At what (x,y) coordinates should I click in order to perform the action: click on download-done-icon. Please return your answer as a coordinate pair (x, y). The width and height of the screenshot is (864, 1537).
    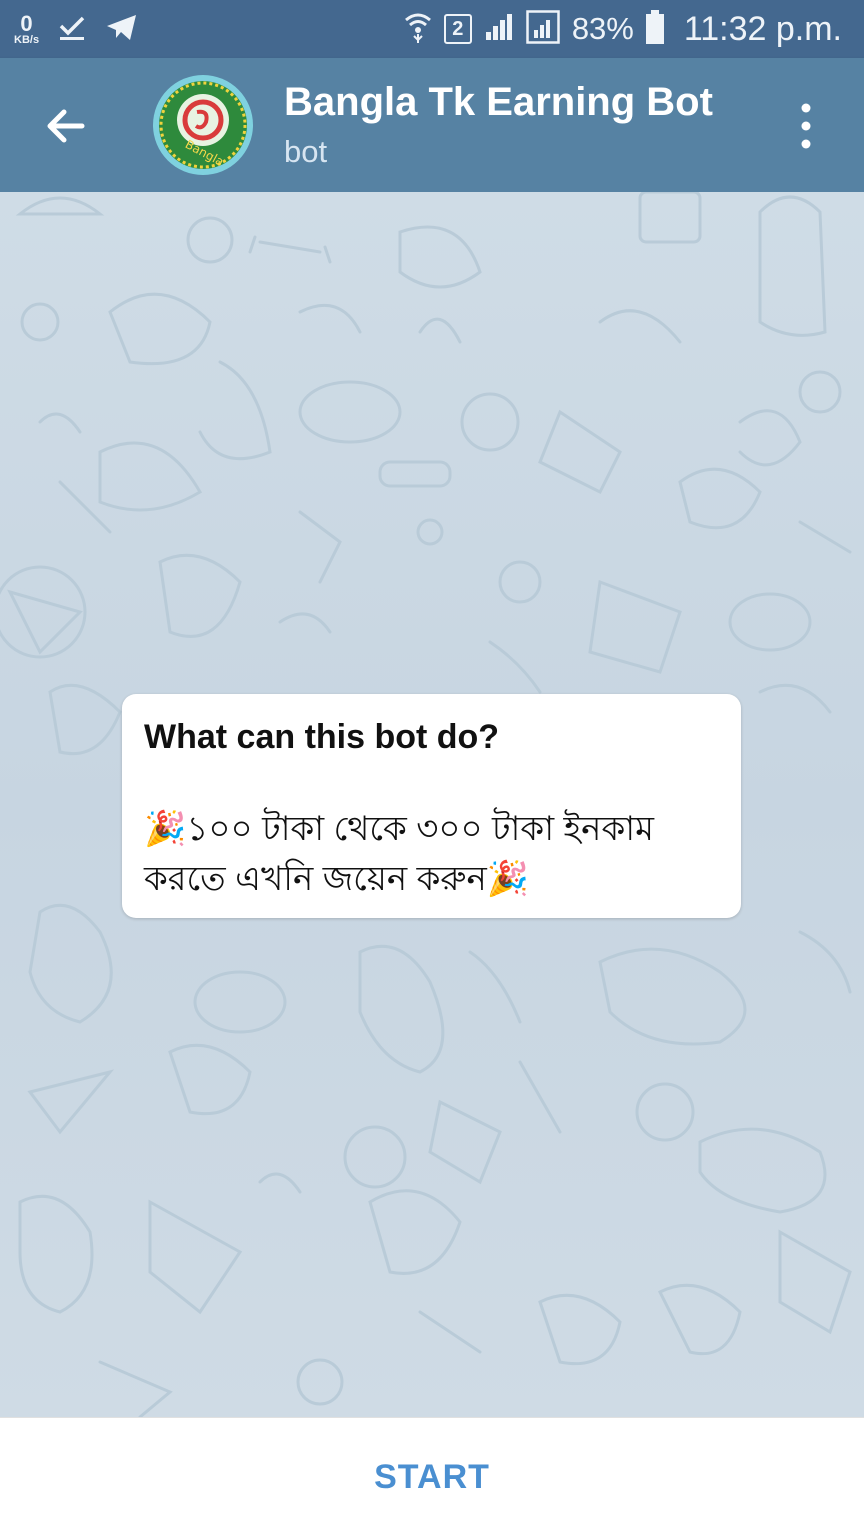
    Looking at the image, I should click on (72, 29).